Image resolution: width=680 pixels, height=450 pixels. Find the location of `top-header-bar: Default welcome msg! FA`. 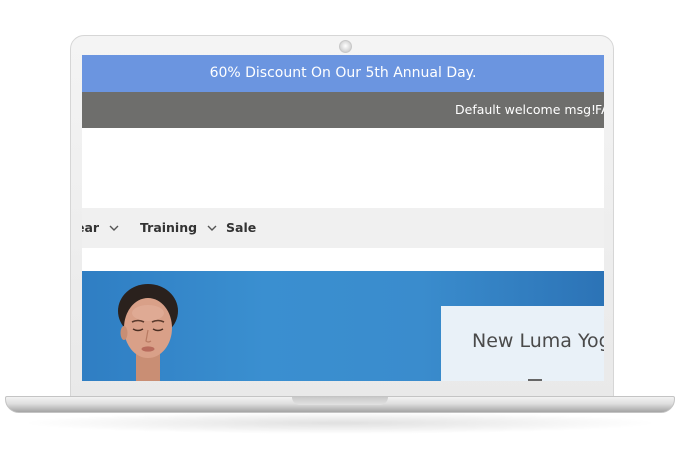

top-header-bar: Default welcome msg! FA is located at coordinates (343, 110).